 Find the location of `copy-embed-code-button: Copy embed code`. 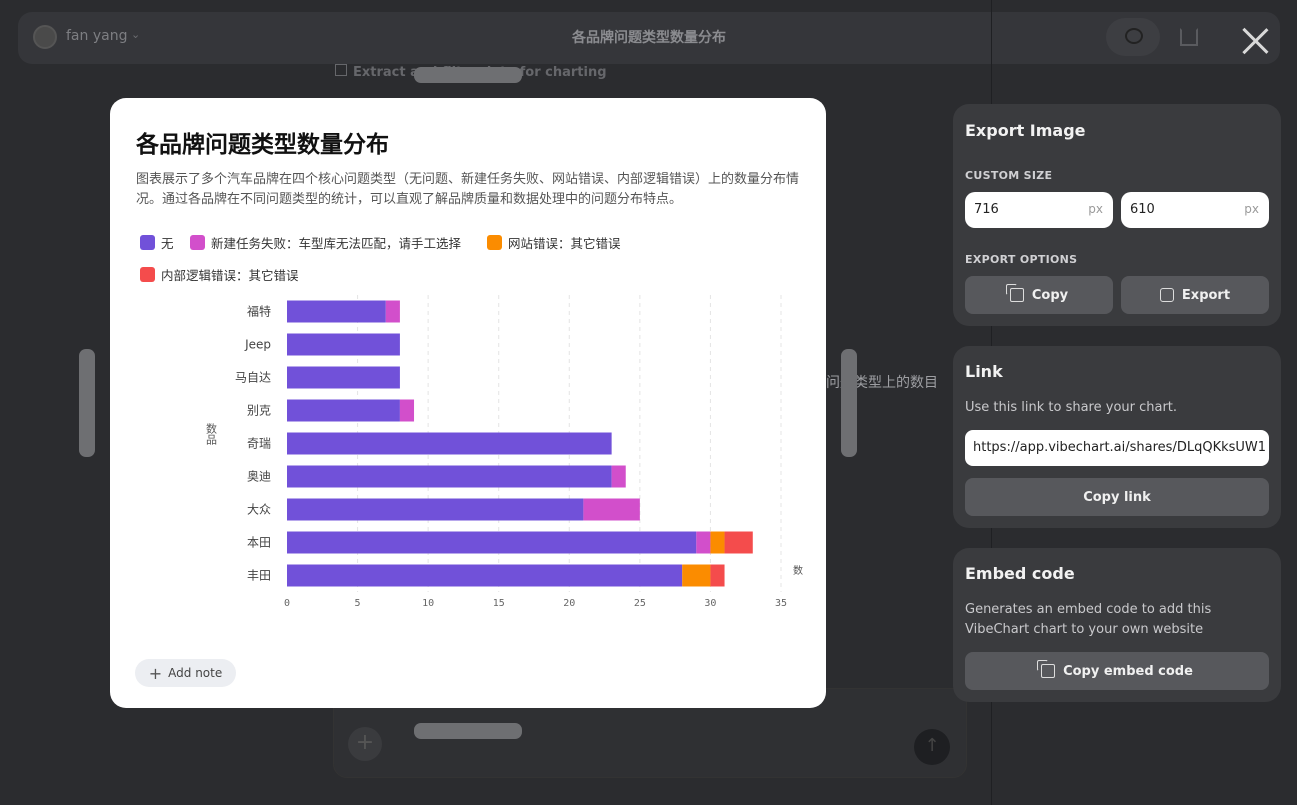

copy-embed-code-button: Copy embed code is located at coordinates (1117, 671).